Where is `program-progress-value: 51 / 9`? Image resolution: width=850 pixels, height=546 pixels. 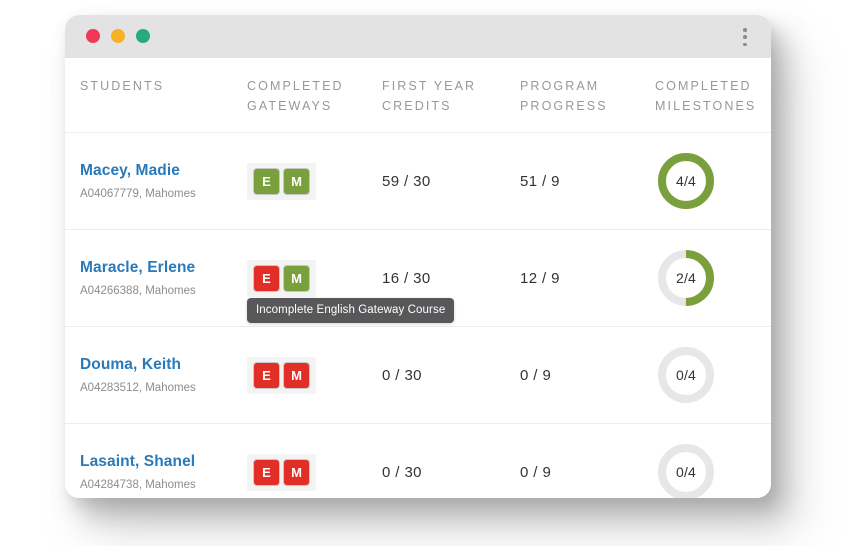 program-progress-value: 51 / 9 is located at coordinates (540, 181).